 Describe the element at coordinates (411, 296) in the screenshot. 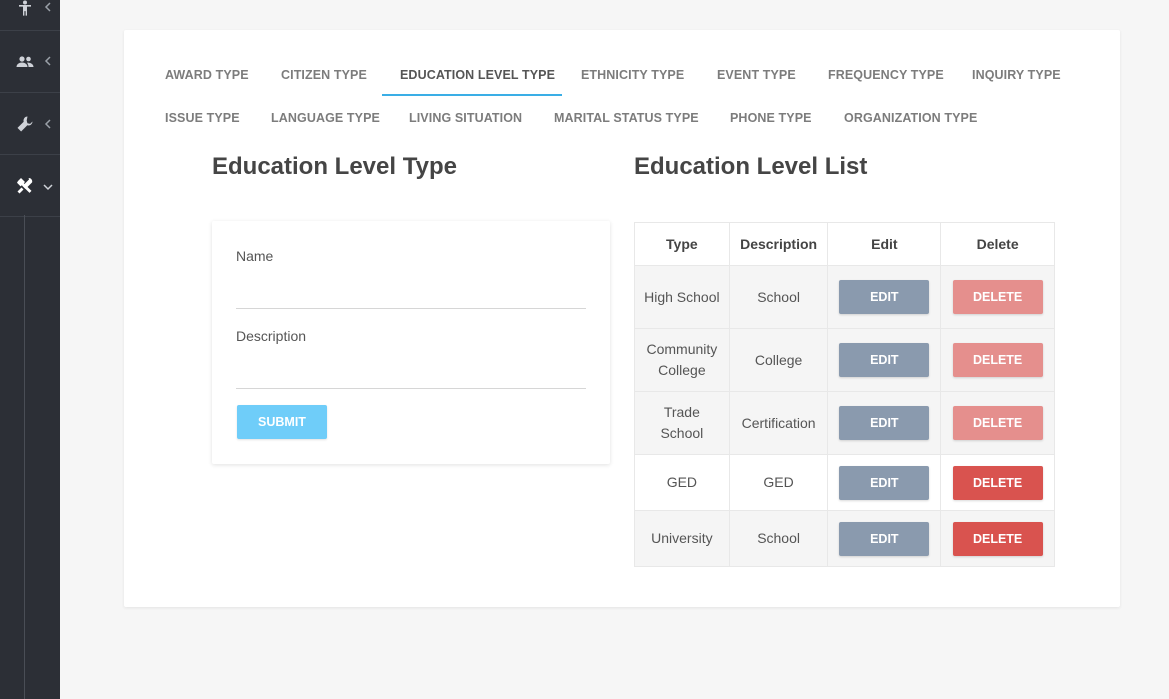

I see `name-input` at that location.